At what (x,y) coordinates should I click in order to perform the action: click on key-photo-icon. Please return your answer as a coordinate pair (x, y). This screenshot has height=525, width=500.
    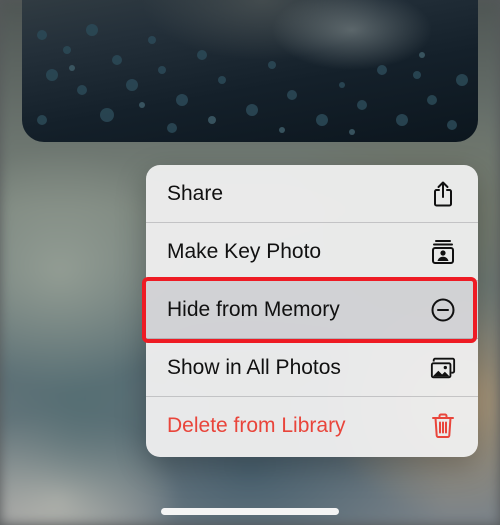
    Looking at the image, I should click on (443, 252).